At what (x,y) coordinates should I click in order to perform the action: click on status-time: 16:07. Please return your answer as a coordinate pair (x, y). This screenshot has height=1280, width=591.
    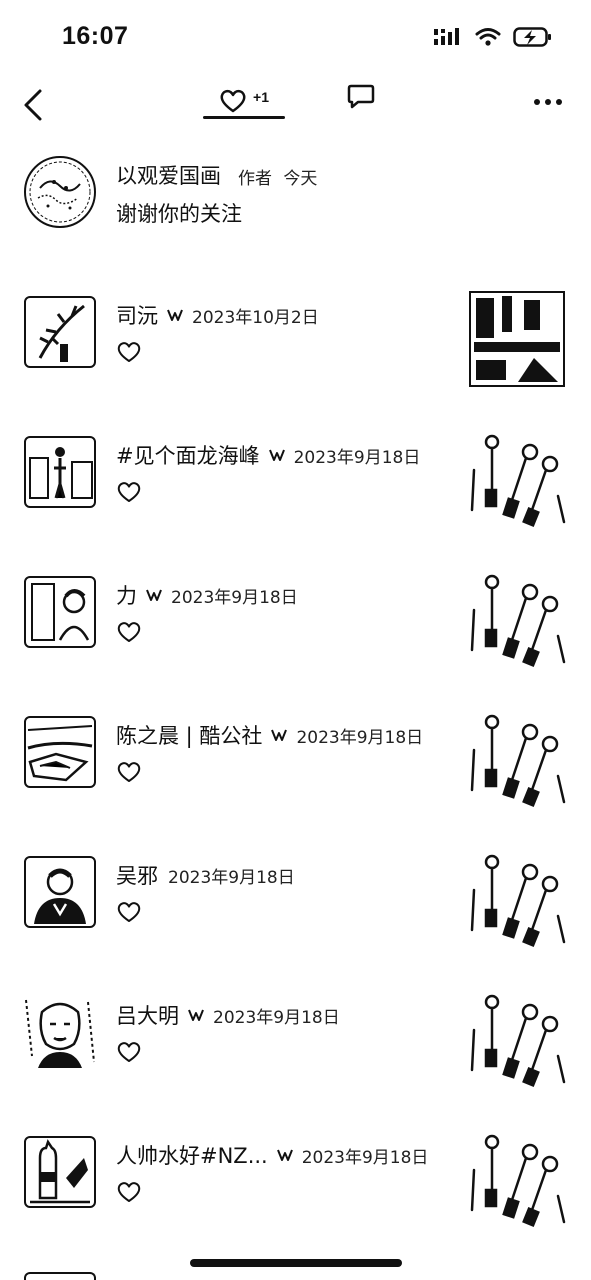
    Looking at the image, I should click on (95, 36).